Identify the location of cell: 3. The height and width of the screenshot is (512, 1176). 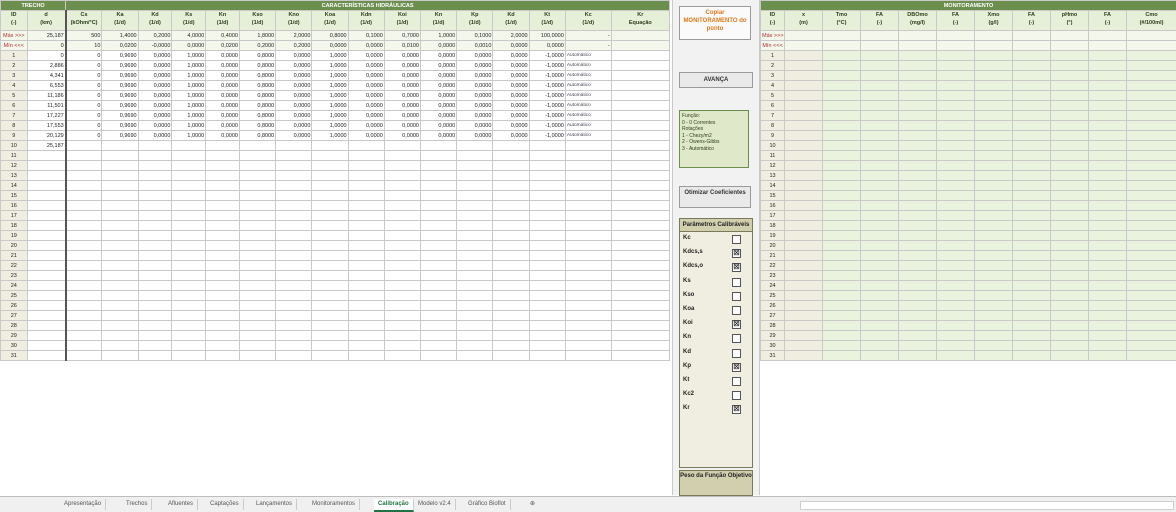
(773, 76).